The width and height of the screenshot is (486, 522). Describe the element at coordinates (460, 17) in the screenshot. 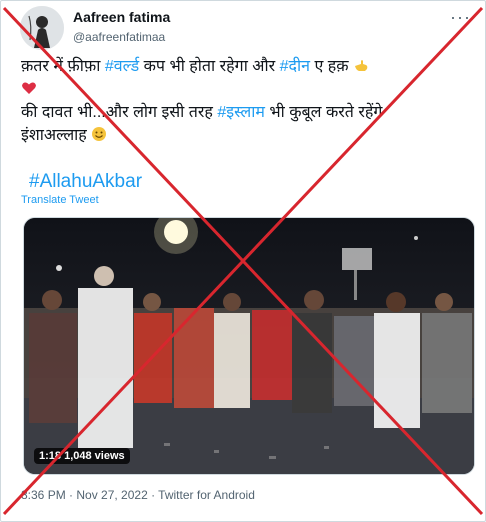

I see `more-options-icon: ···` at that location.